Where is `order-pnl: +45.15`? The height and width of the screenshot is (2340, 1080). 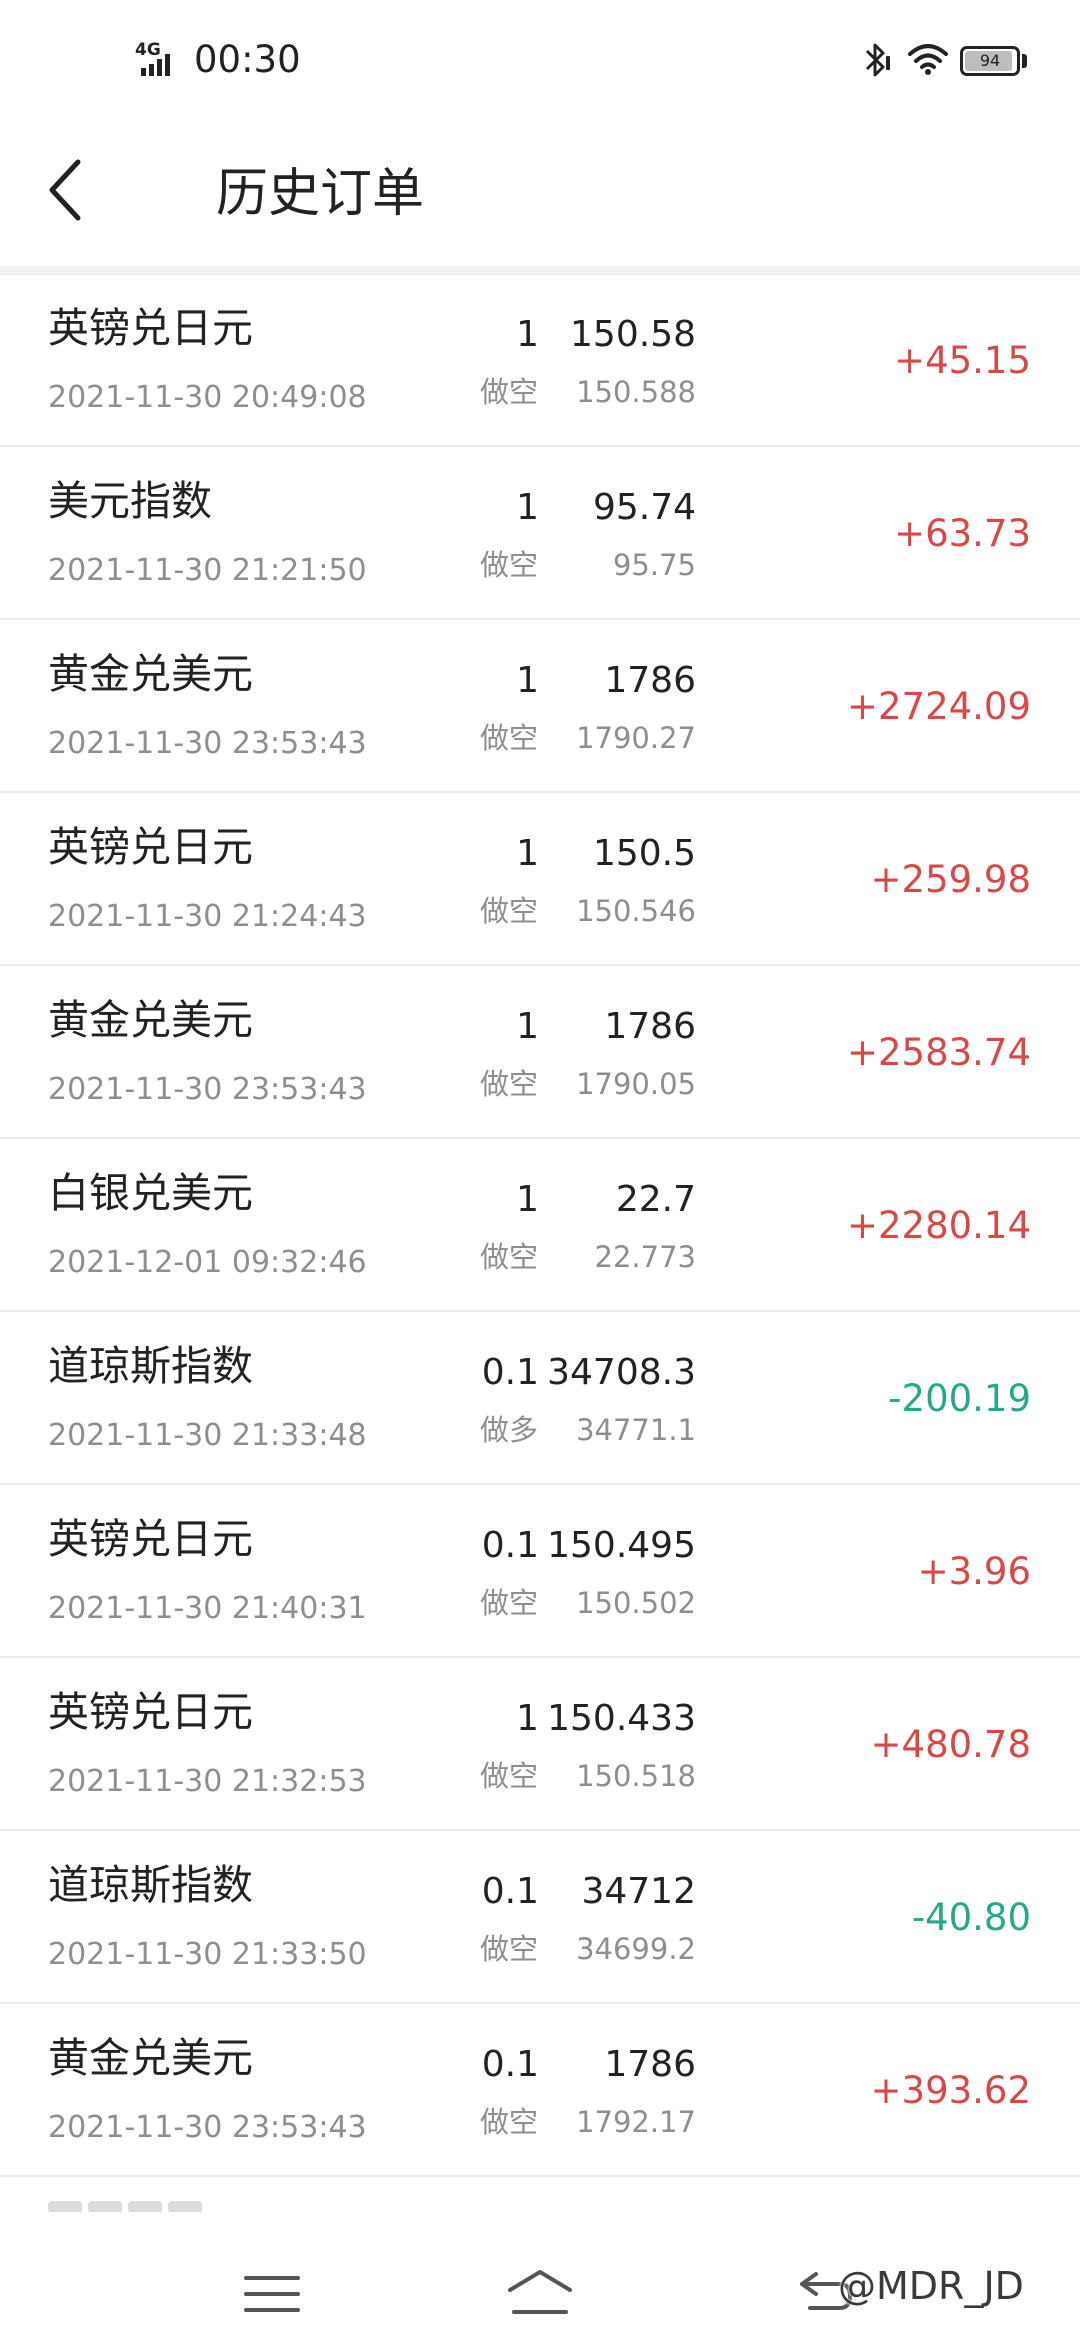 order-pnl: +45.15 is located at coordinates (962, 360).